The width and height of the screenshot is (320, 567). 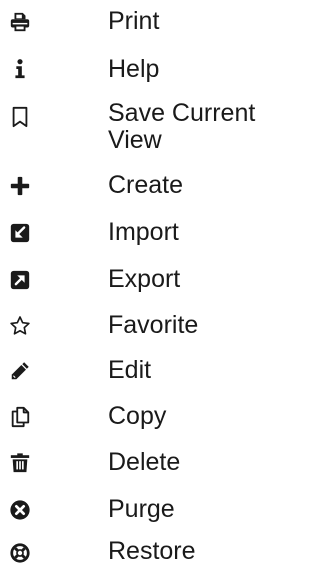 What do you see at coordinates (20, 463) in the screenshot?
I see `trash-icon` at bounding box center [20, 463].